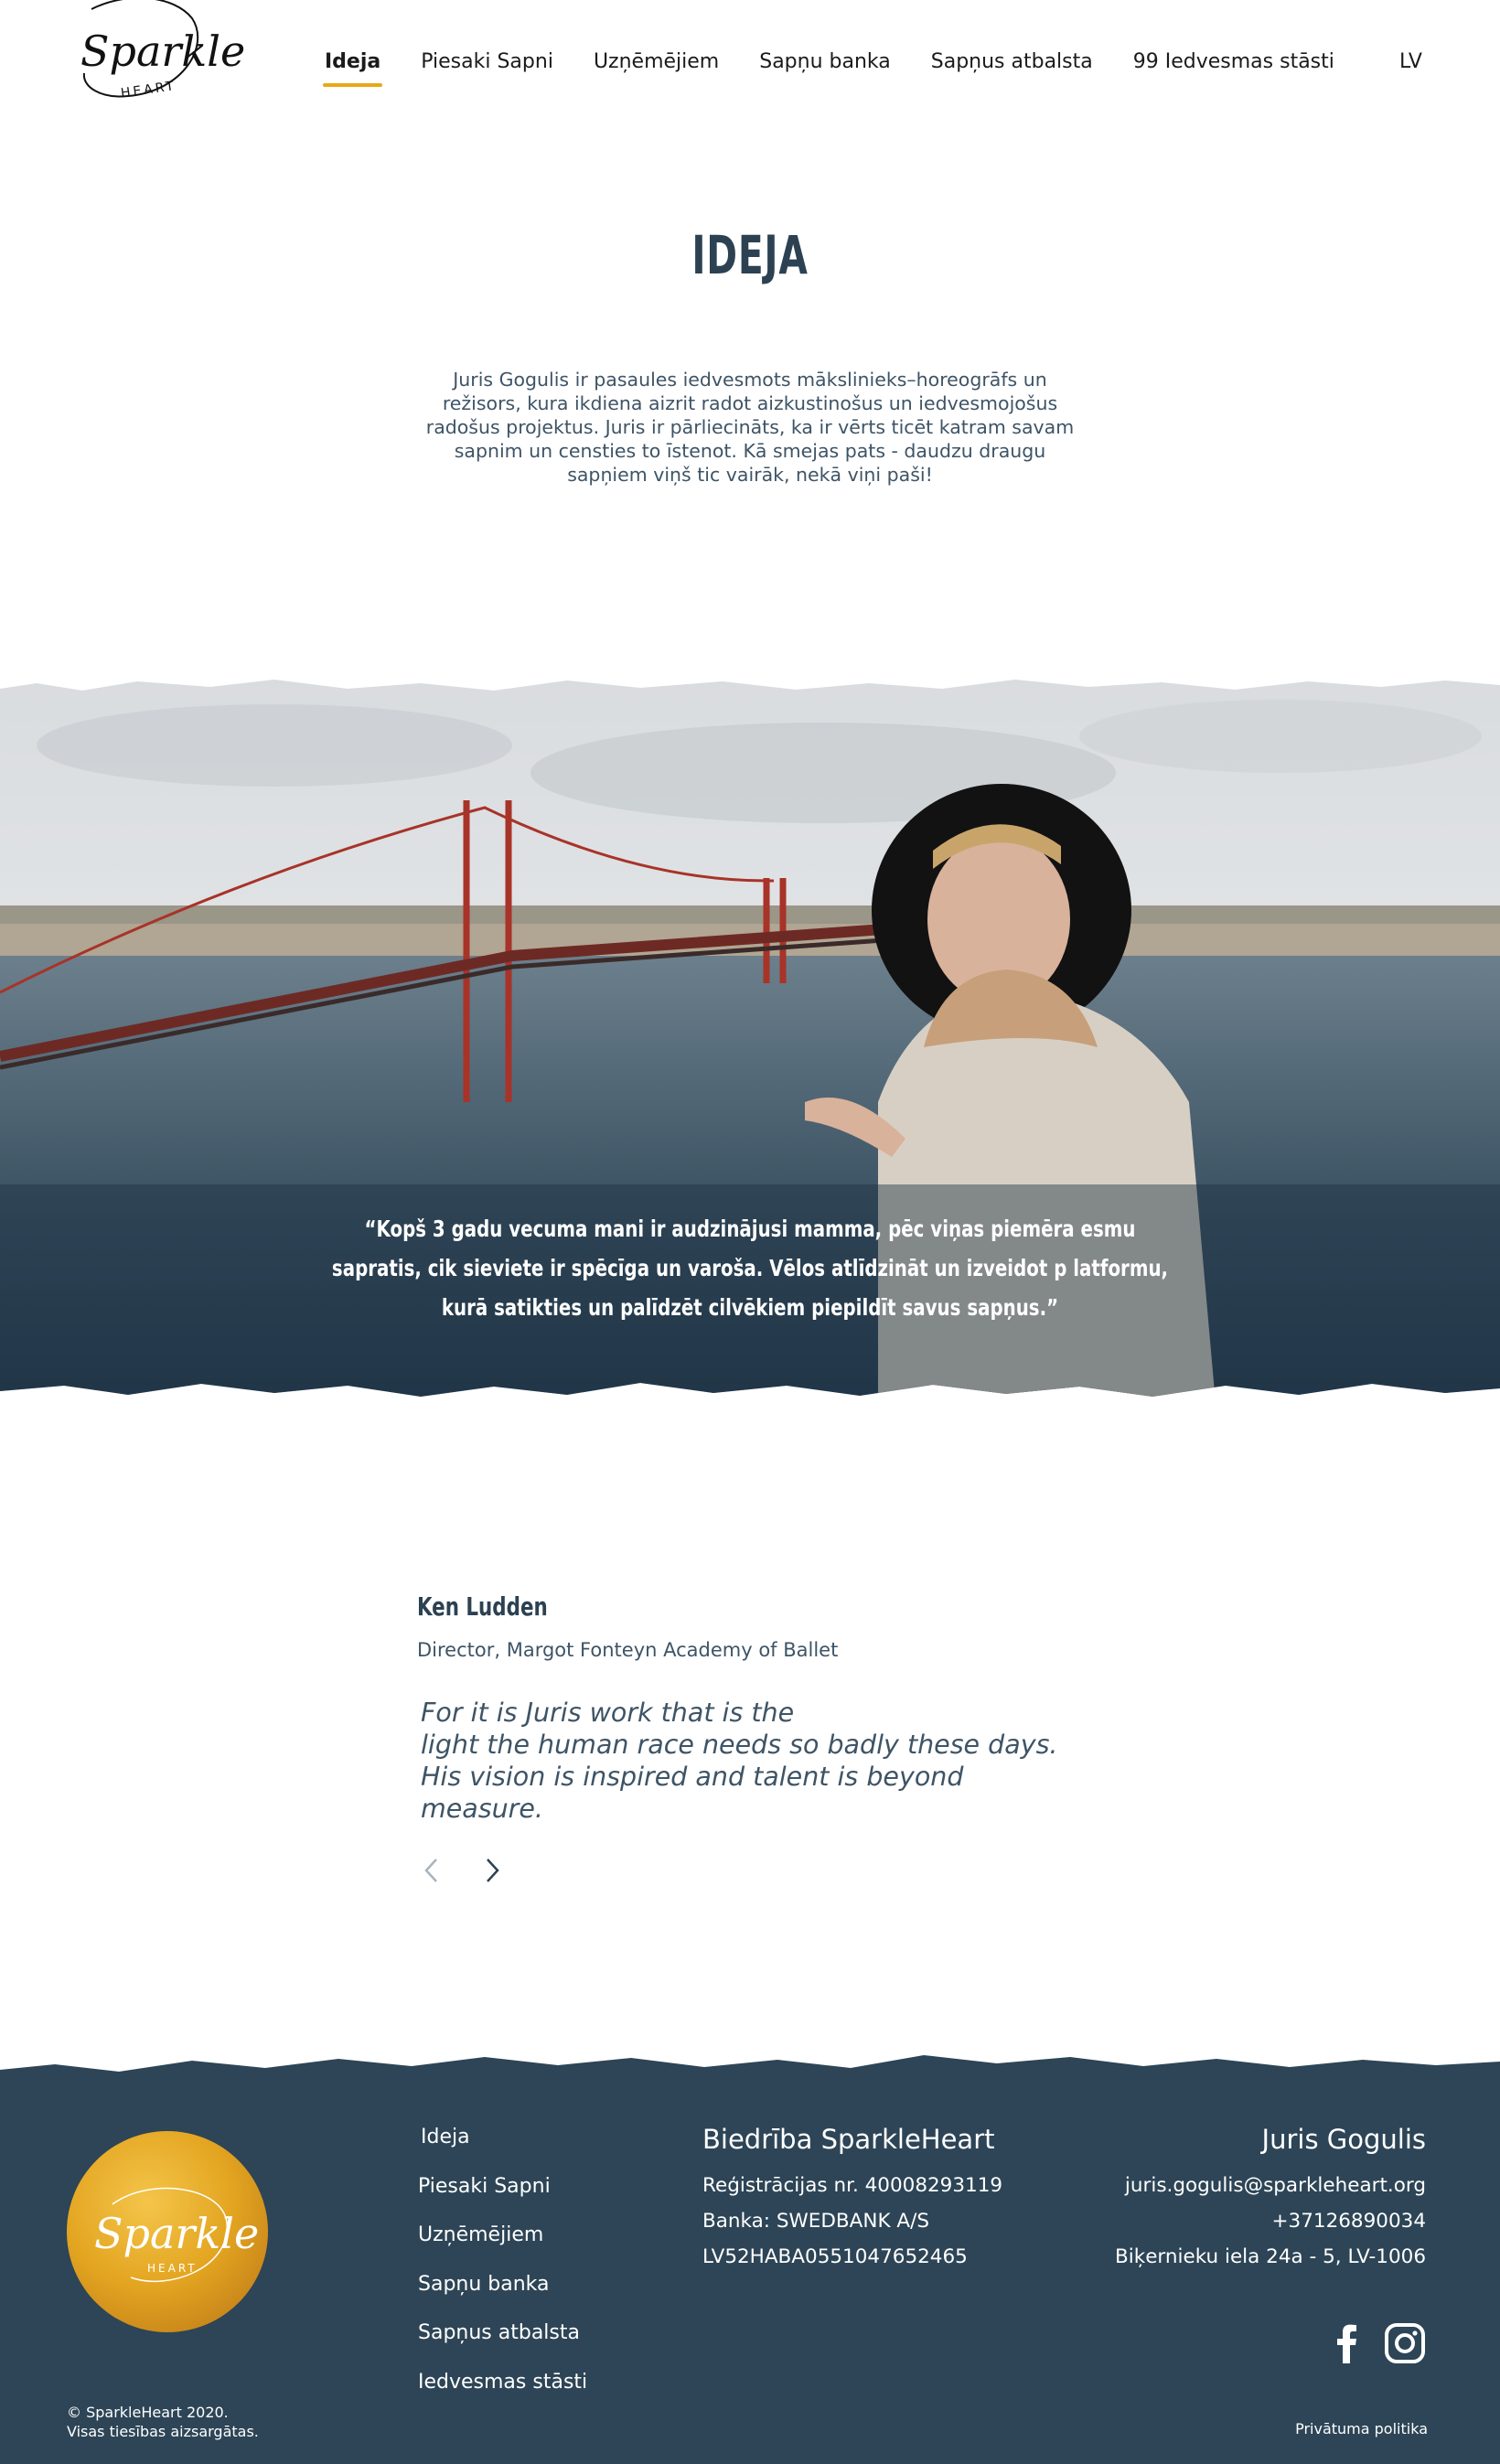 This screenshot has height=2464, width=1500. I want to click on privacy-policy-link: Privātuma politika, so click(1361, 2429).